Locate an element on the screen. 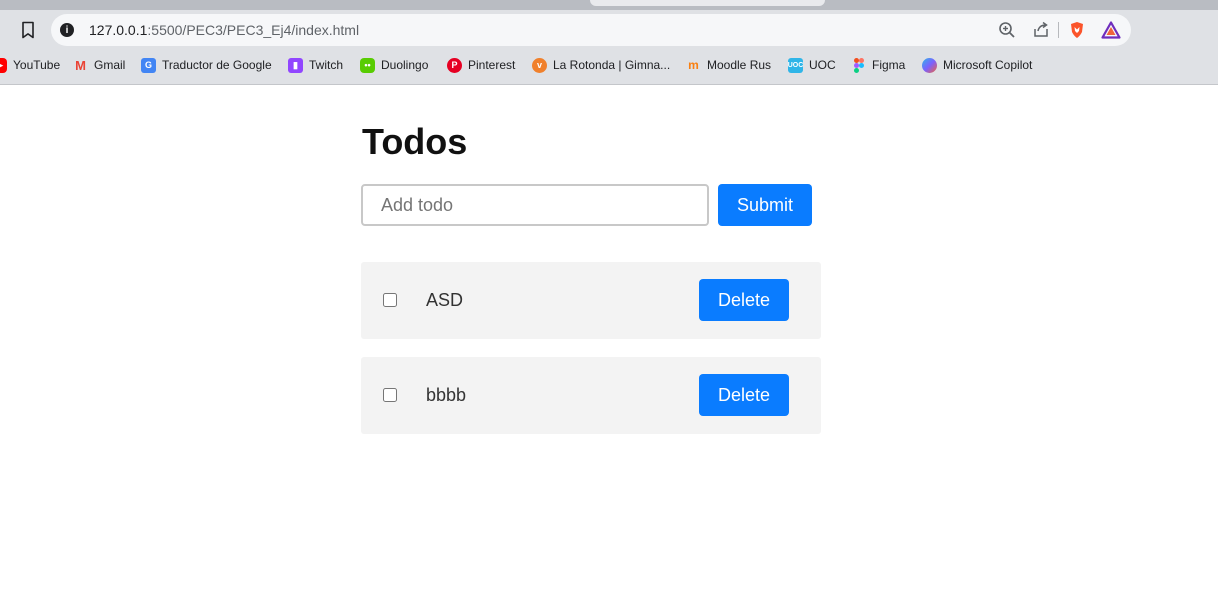  url-host: 127.0.0.1 is located at coordinates (118, 30).